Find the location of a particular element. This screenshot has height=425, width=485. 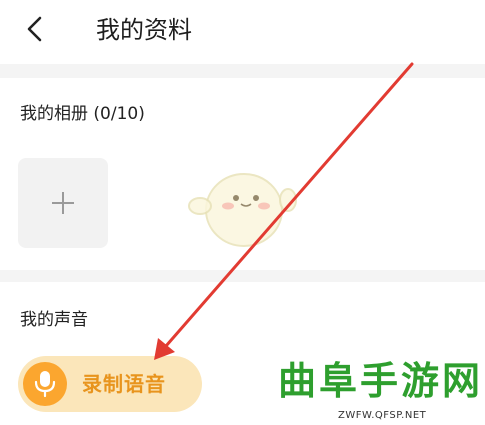

microphone-icon is located at coordinates (45, 384).